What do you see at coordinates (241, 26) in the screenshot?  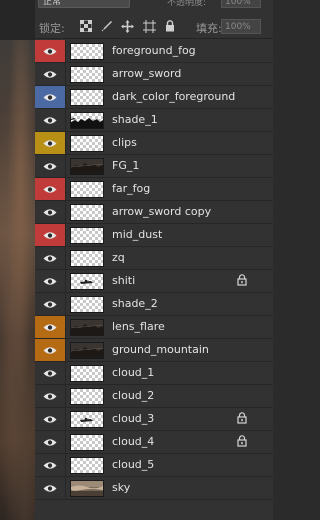 I see `fill-input: 100%` at bounding box center [241, 26].